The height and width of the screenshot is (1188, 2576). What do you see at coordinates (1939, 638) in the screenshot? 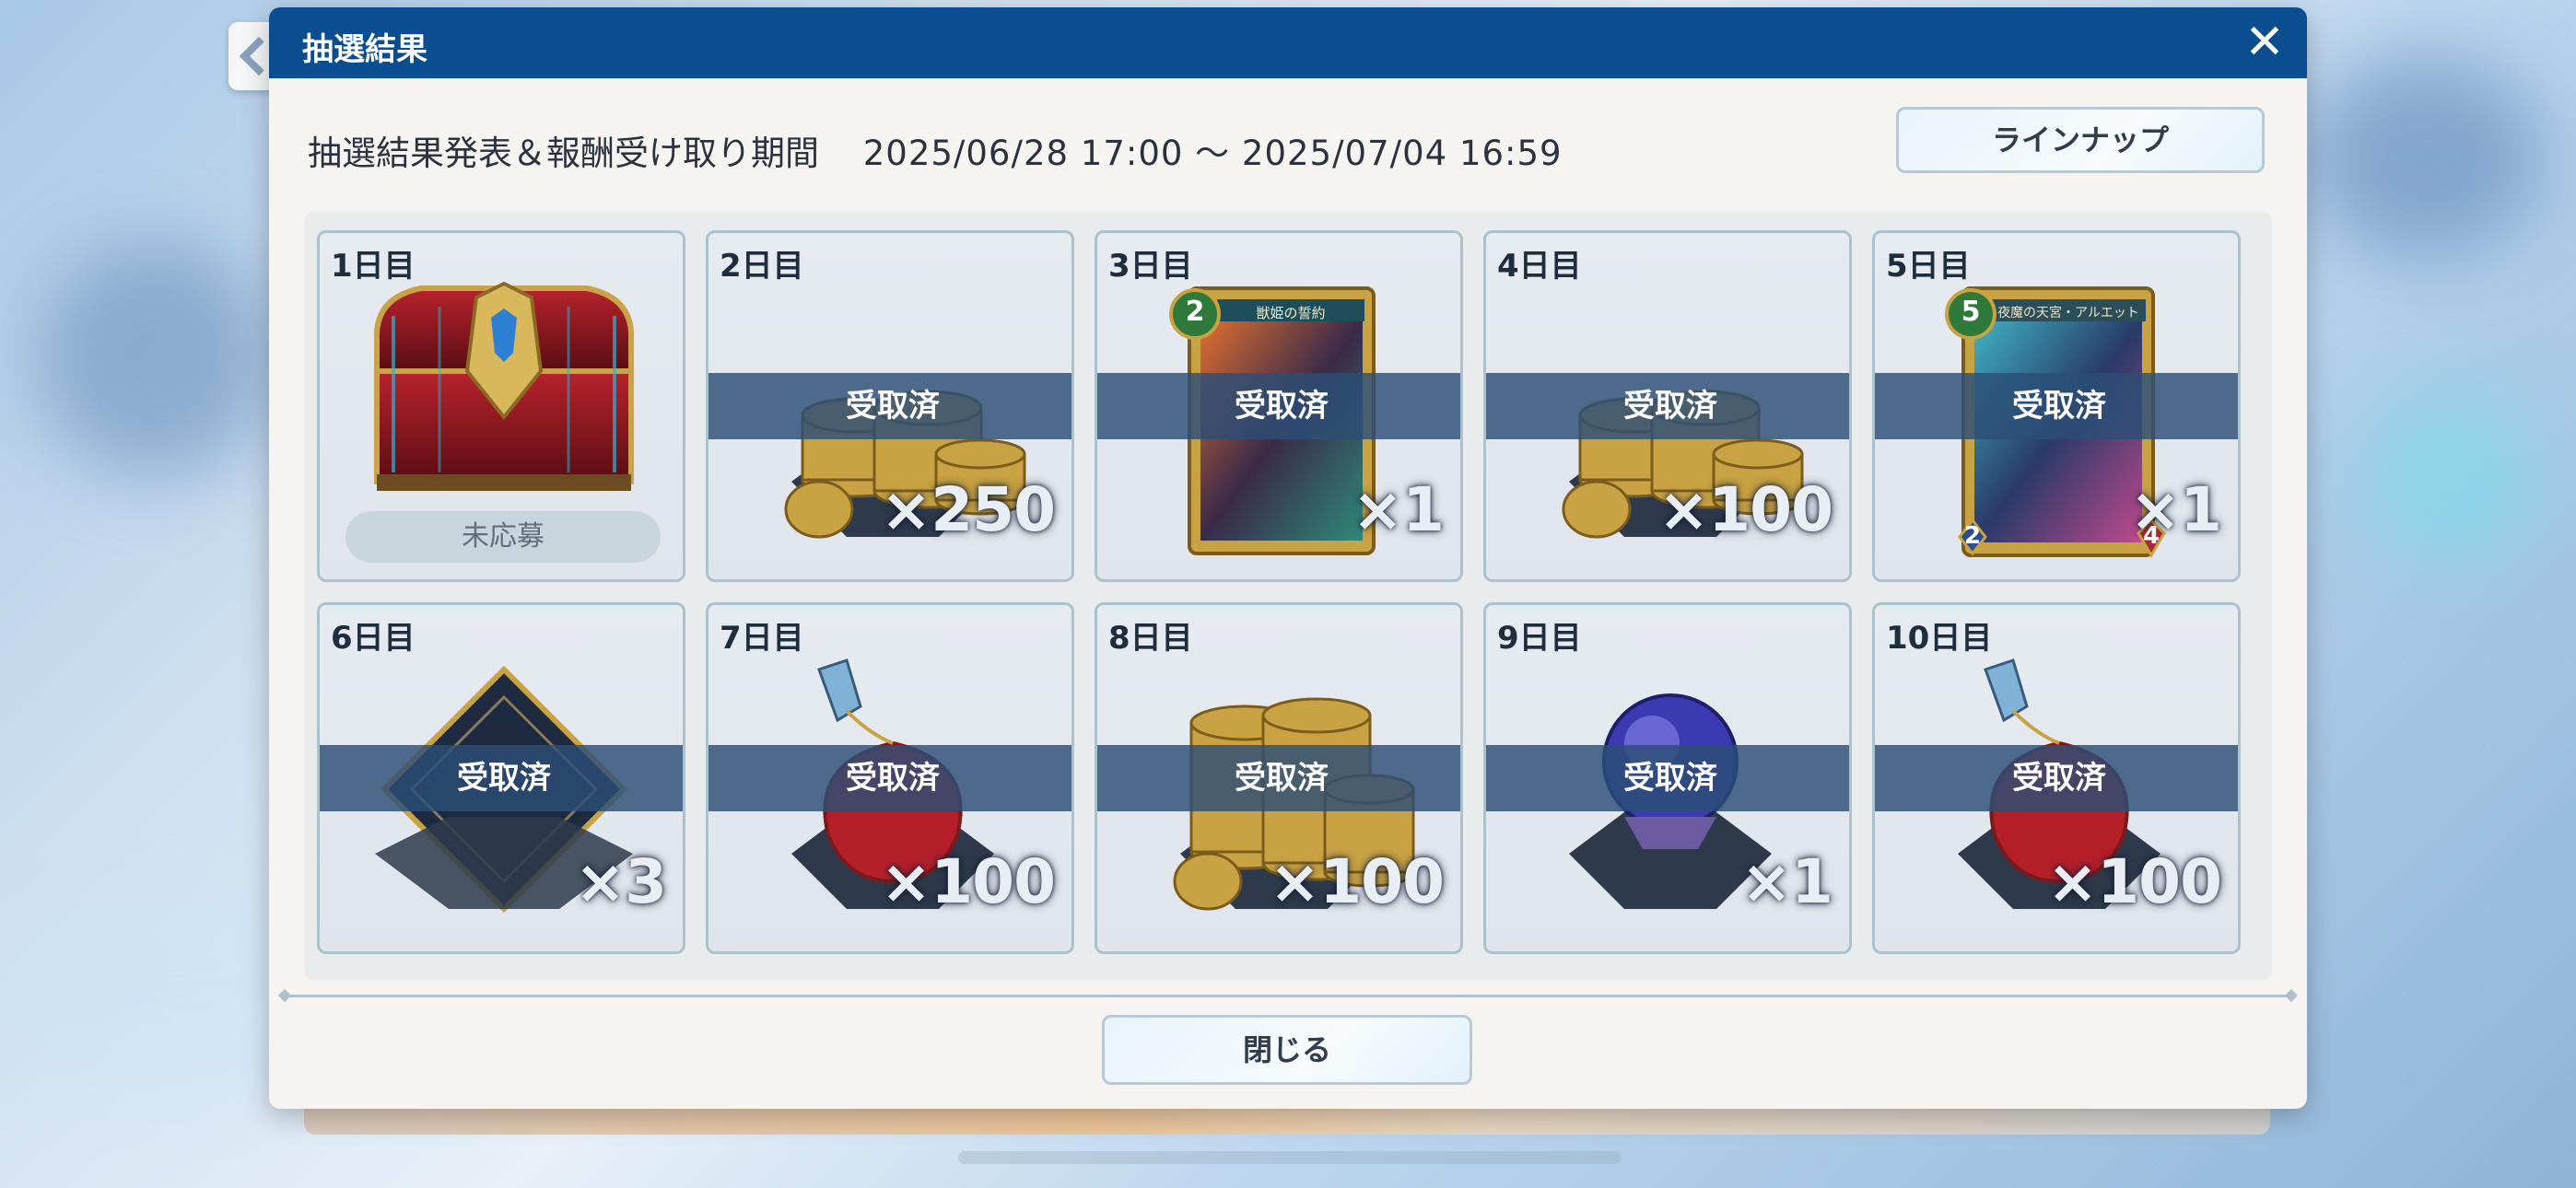
I see `day-label: 10日目` at bounding box center [1939, 638].